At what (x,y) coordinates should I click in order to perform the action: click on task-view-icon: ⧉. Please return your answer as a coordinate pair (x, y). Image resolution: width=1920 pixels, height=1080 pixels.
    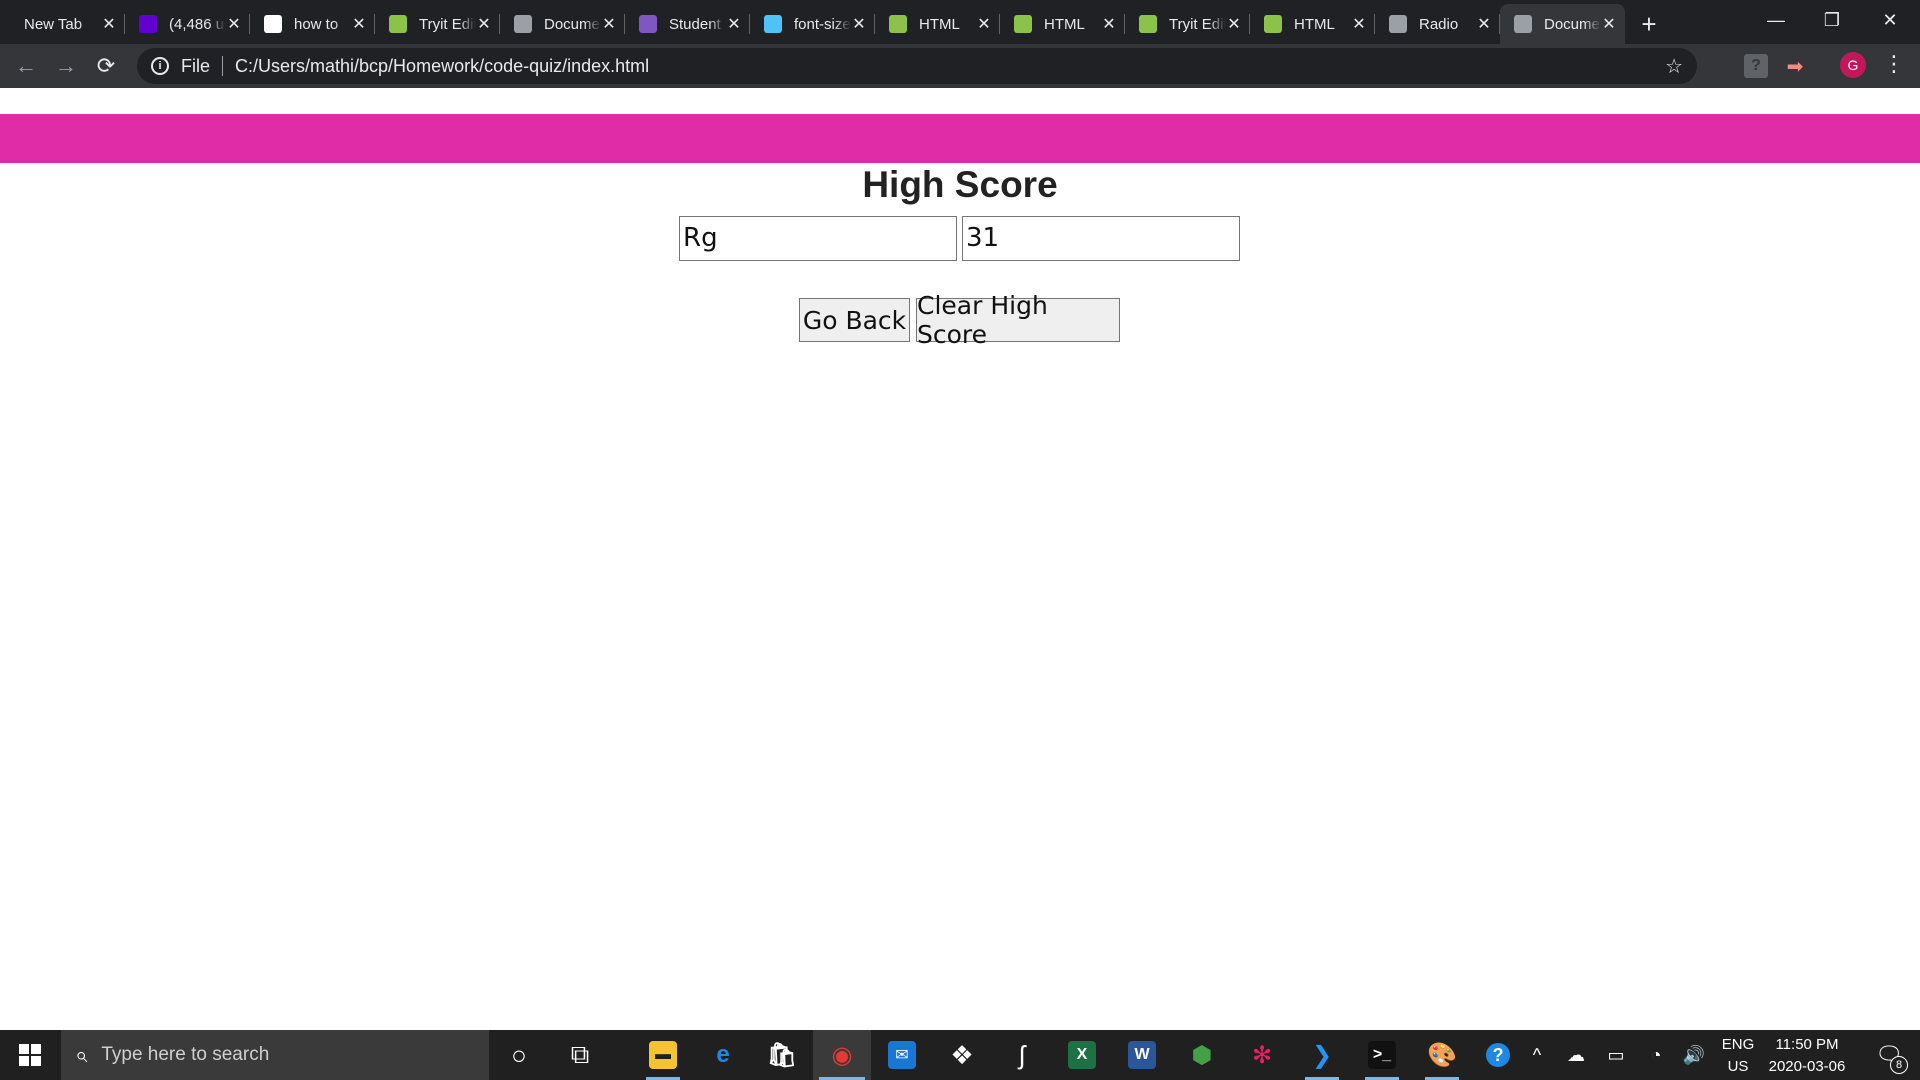
    Looking at the image, I should click on (580, 1054).